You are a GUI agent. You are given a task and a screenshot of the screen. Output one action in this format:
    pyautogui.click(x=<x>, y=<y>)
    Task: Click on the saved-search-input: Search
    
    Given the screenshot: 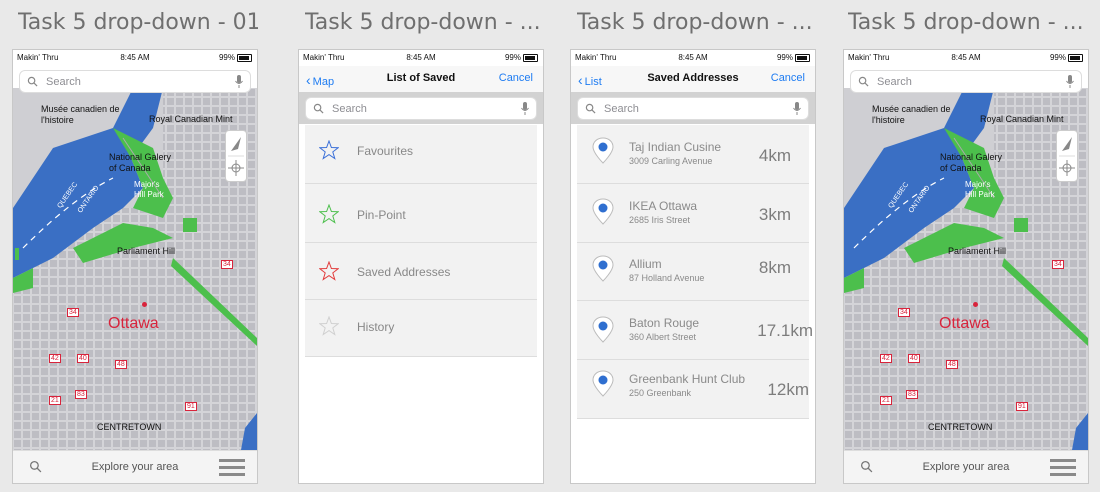 What is the action you would take?
    pyautogui.click(x=421, y=108)
    